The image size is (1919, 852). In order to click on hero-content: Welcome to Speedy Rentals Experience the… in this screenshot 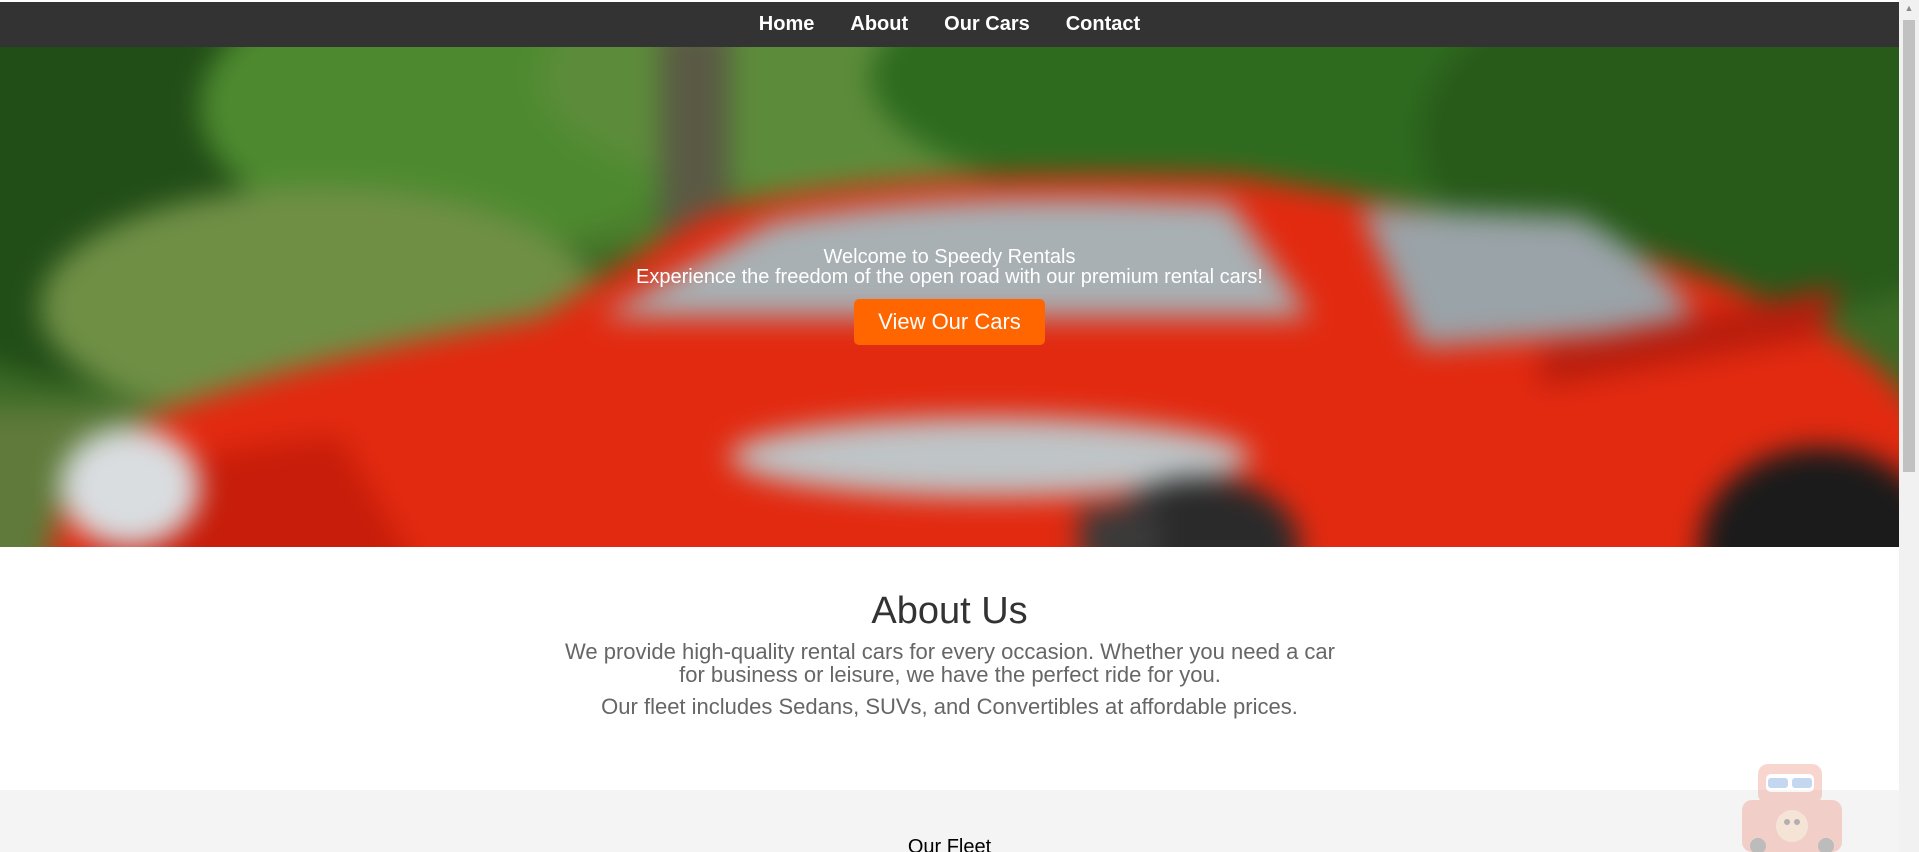, I will do `click(949, 296)`.